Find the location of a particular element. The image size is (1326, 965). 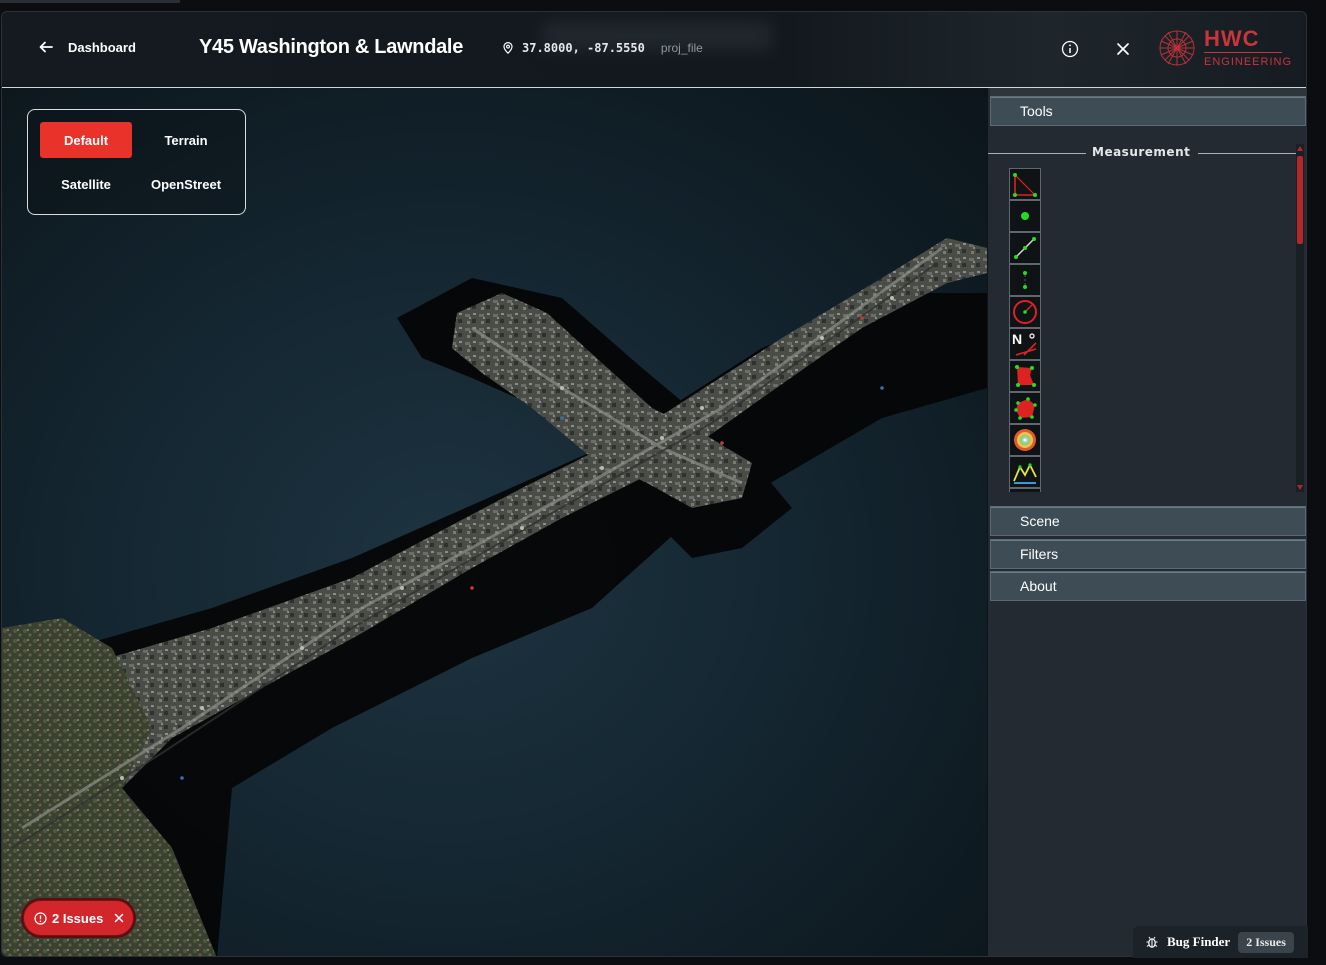

bug-icon is located at coordinates (1152, 942).